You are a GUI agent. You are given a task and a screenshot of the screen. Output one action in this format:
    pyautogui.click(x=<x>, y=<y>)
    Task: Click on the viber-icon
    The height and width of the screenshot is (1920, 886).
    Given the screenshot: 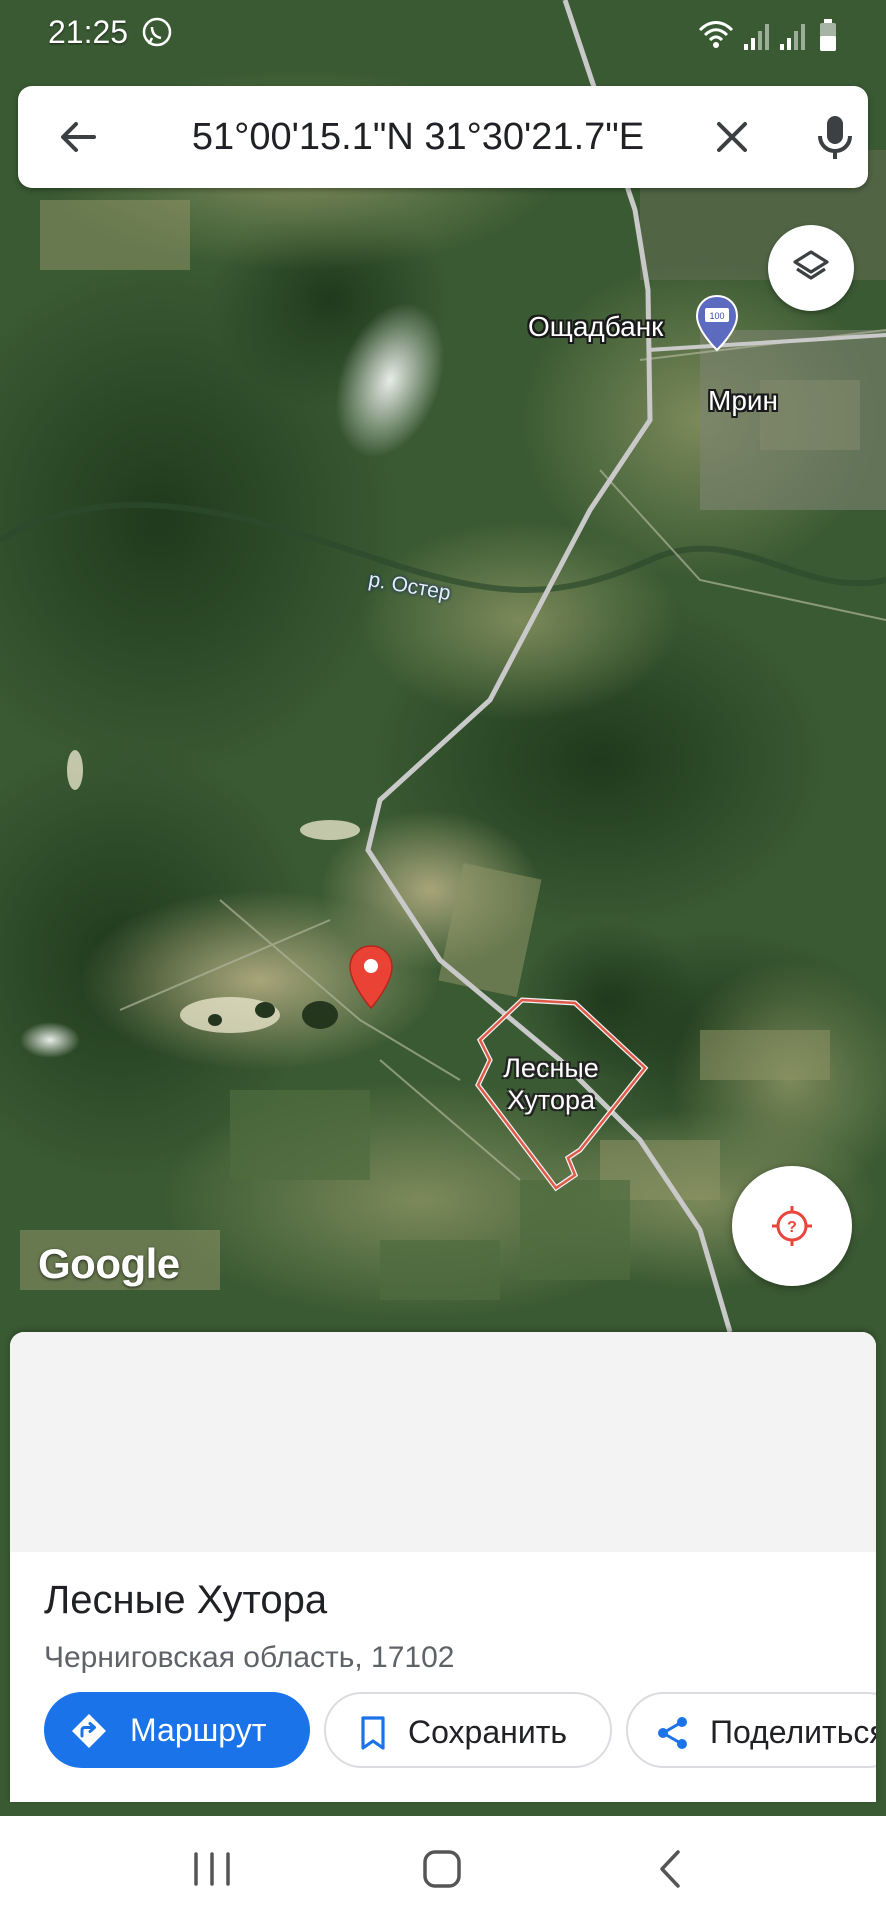 What is the action you would take?
    pyautogui.click(x=157, y=32)
    